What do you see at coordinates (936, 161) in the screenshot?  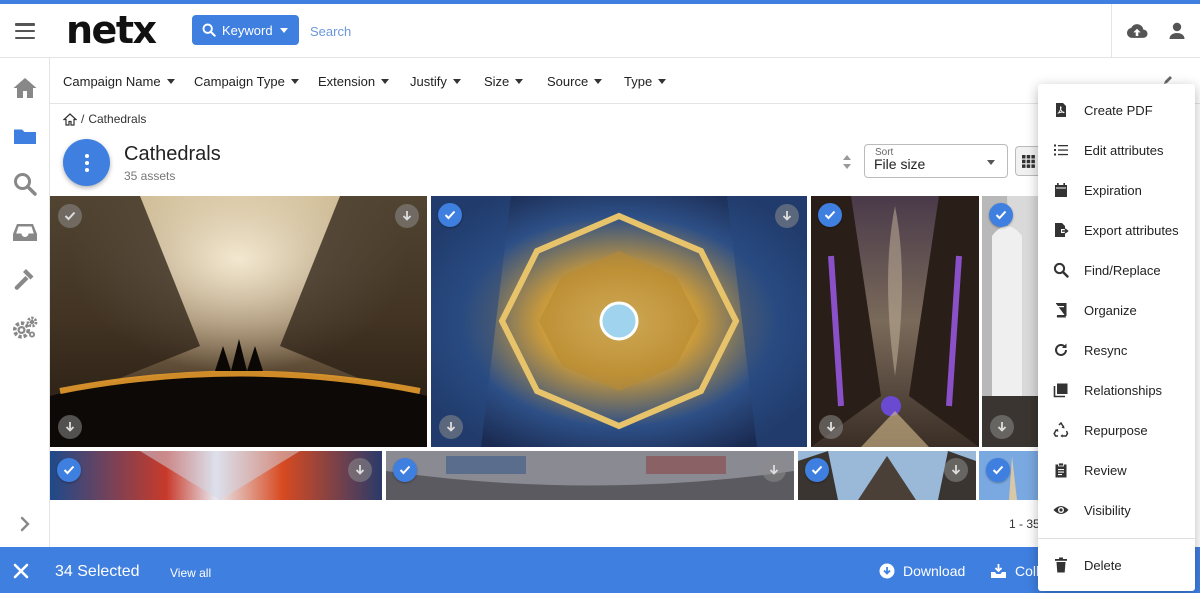 I see `sort-select: Sort File size` at bounding box center [936, 161].